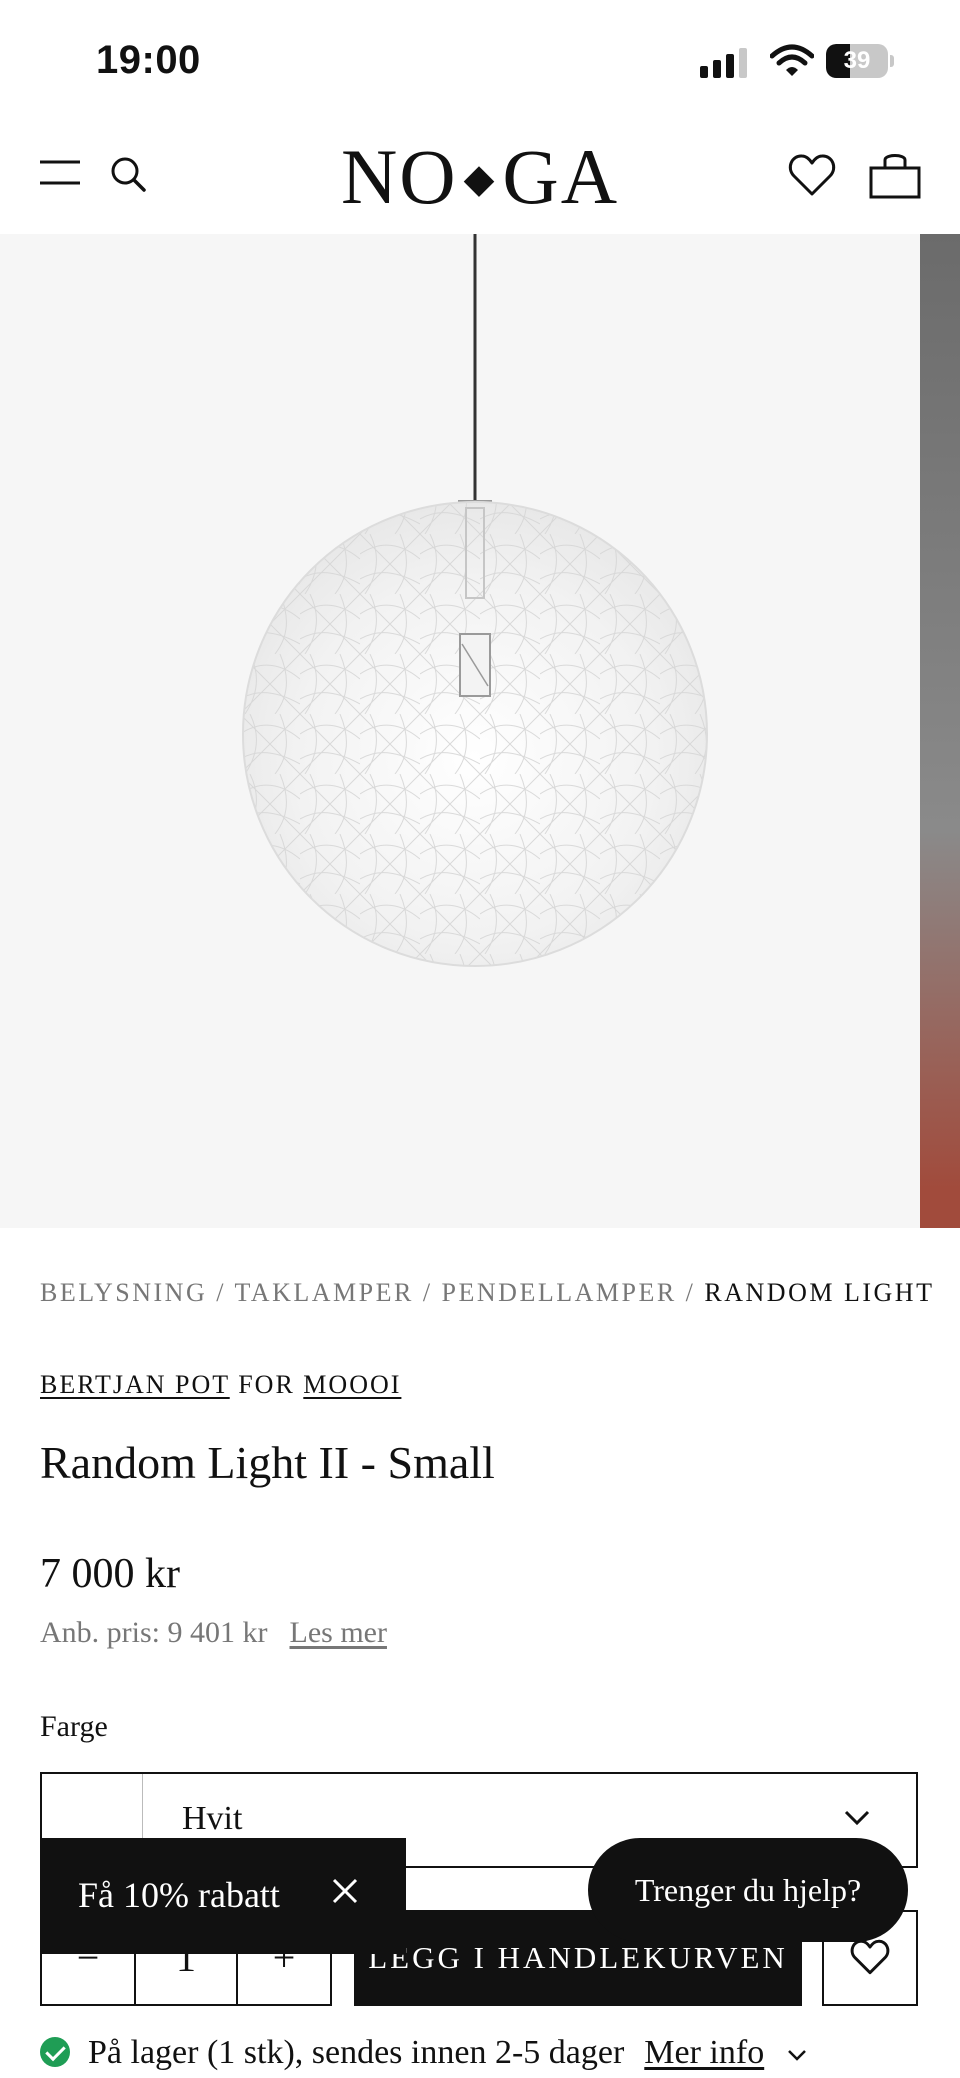  I want to click on battery-icon: 39, so click(860, 61).